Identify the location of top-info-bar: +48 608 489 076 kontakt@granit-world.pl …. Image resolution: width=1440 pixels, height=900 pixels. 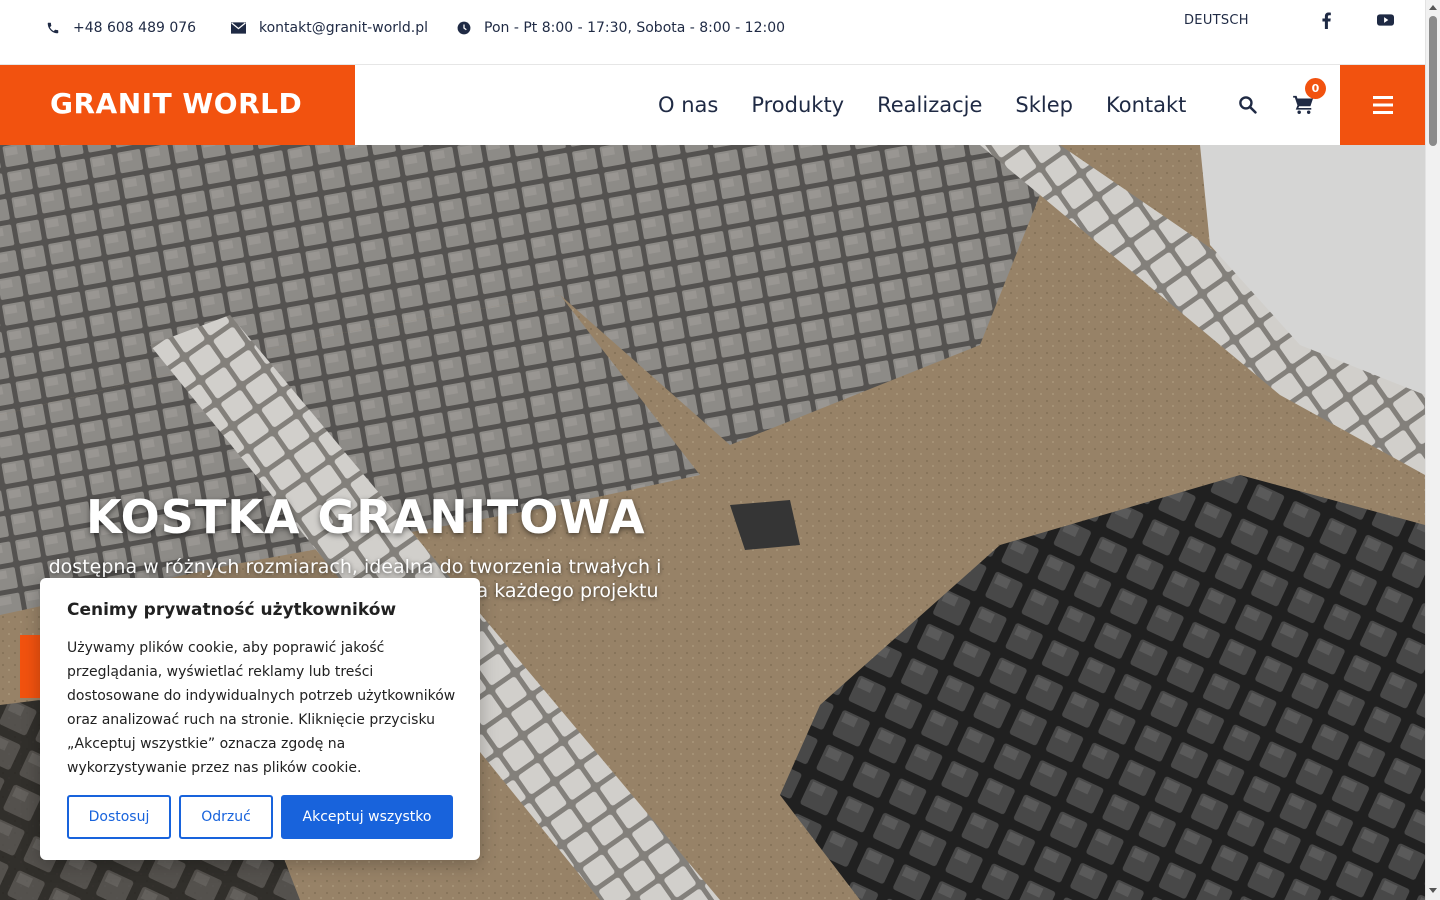
(712, 32).